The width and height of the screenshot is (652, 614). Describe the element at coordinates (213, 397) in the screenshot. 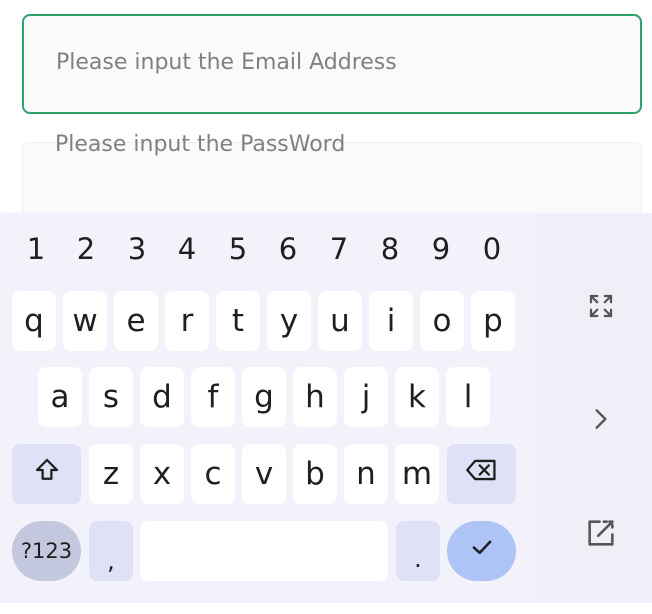

I see `key-f: f` at that location.